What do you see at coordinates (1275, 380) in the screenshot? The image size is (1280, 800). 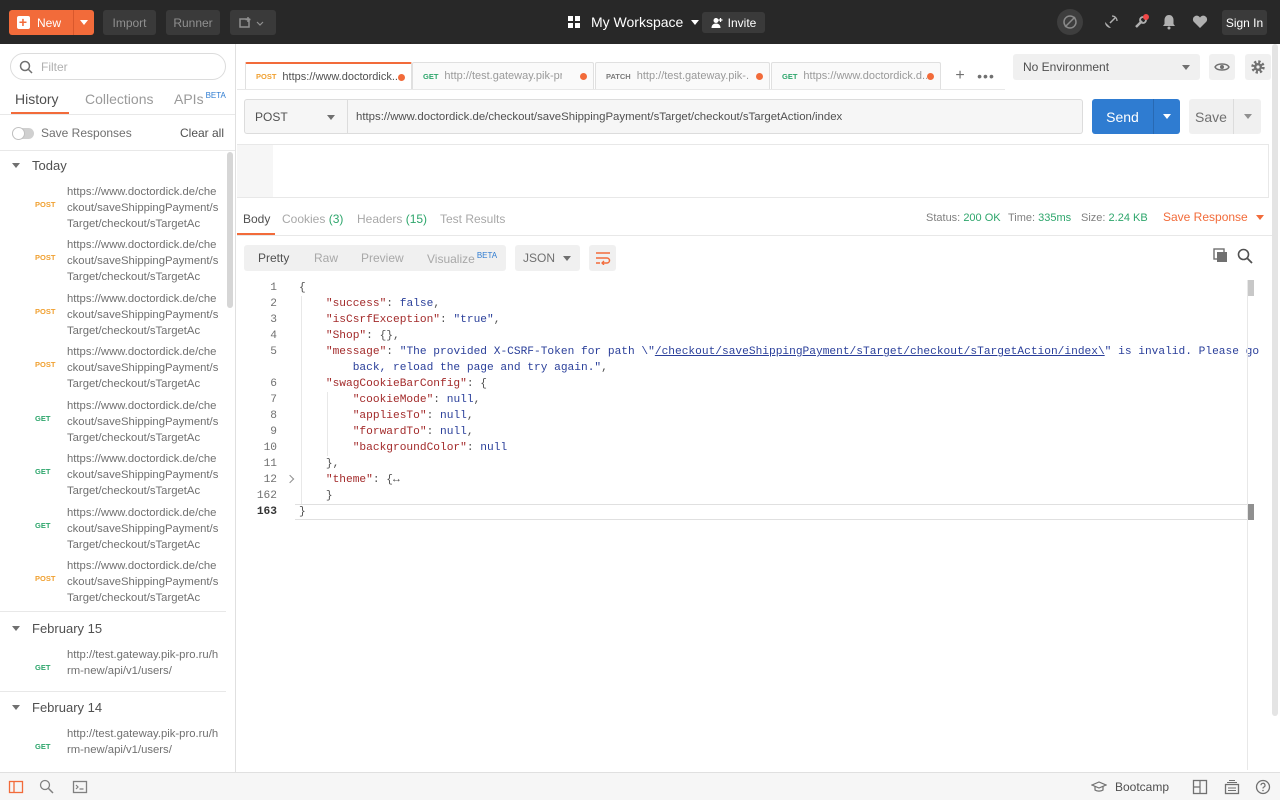 I see `main-scrollbar` at bounding box center [1275, 380].